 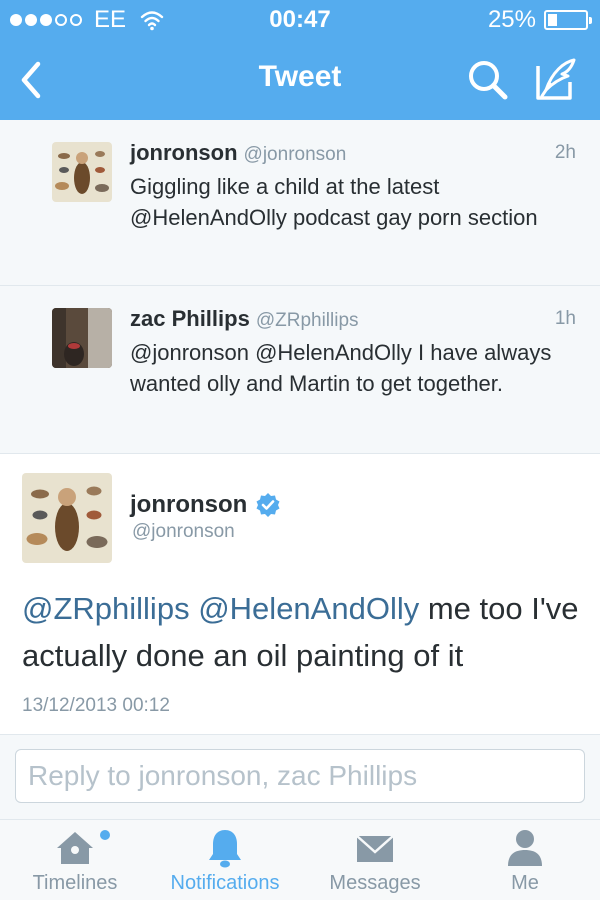 I want to click on tab-me: Me, so click(x=525, y=860).